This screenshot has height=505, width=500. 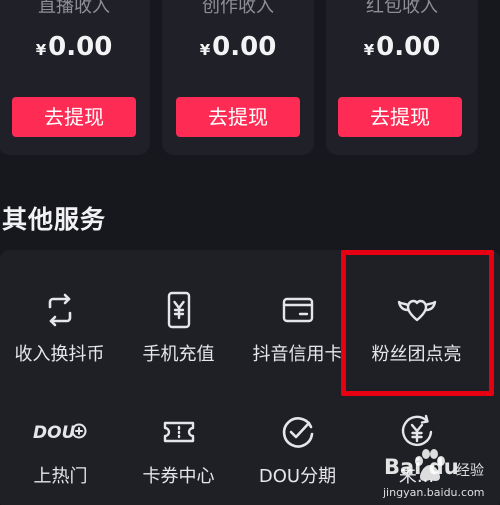 I want to click on service-coupon-center: 卡券中心, so click(x=178, y=452).